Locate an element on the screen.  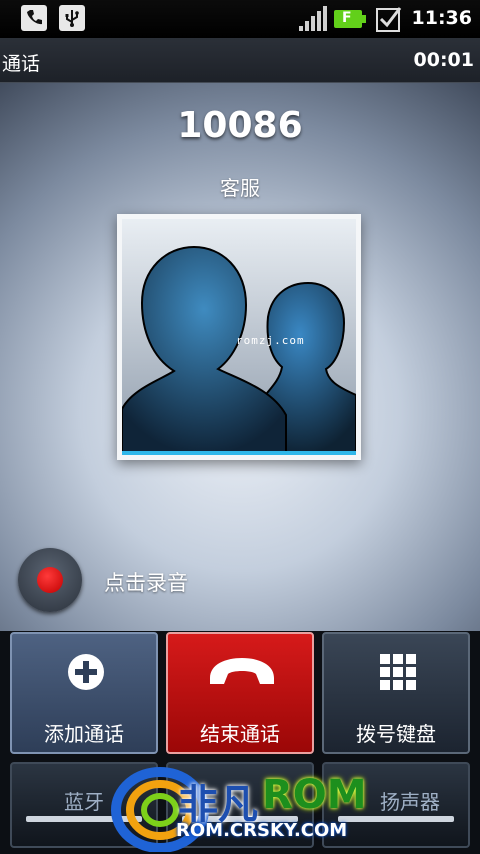
end-call-button: 结束通话 is located at coordinates (240, 693).